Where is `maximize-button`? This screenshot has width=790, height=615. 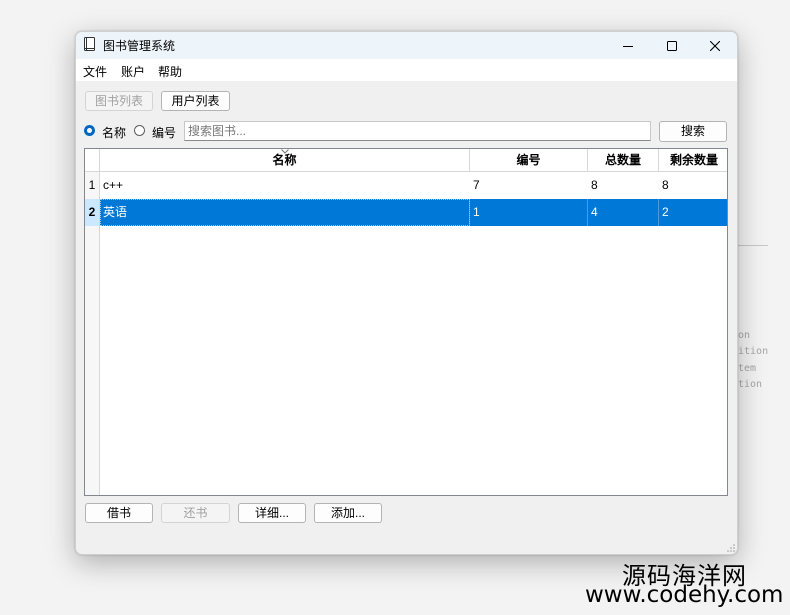
maximize-button is located at coordinates (672, 45).